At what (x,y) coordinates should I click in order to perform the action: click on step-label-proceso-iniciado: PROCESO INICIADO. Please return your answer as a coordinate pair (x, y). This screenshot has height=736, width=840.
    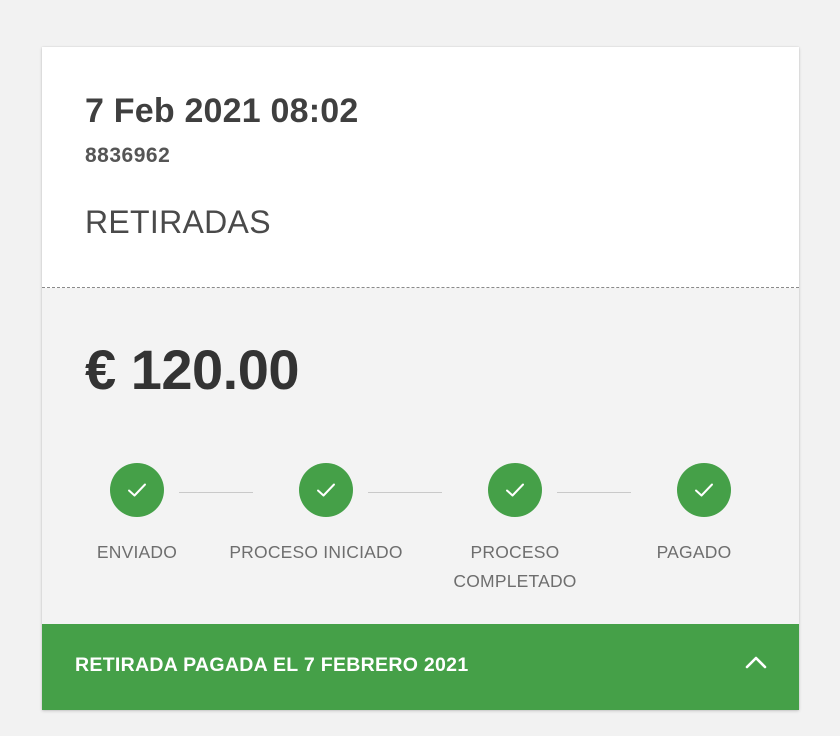
    Looking at the image, I should click on (316, 552).